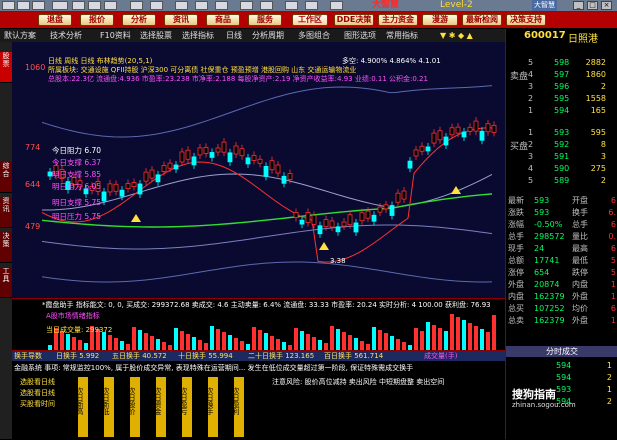 This screenshot has width=617, height=440. Describe the element at coordinates (281, 356) in the screenshot. I see `turnover-tab-4: 二十日换手 123.165` at that location.